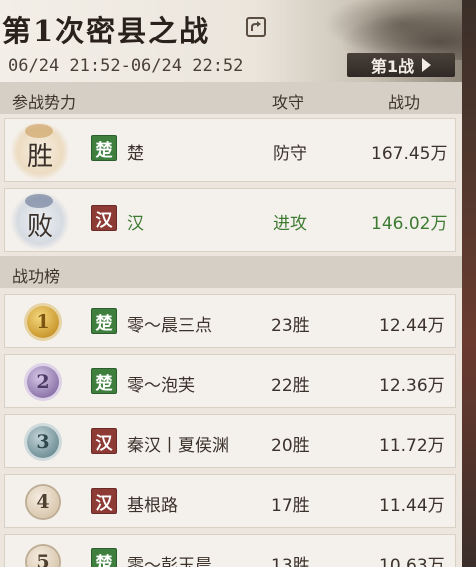 The height and width of the screenshot is (567, 476). What do you see at coordinates (43, 322) in the screenshot?
I see `rank-medal: 1` at bounding box center [43, 322].